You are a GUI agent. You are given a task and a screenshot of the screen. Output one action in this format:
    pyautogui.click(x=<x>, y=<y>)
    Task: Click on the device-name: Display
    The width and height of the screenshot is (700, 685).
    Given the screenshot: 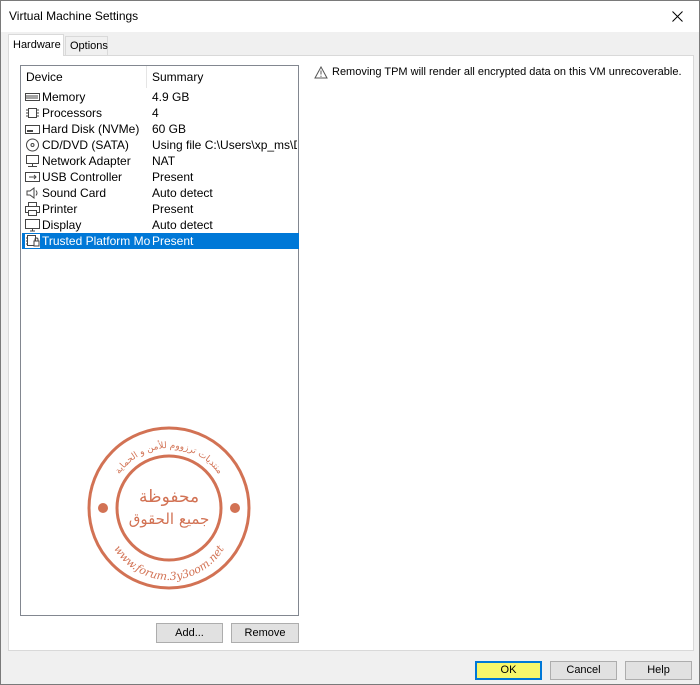 What is the action you would take?
    pyautogui.click(x=62, y=225)
    